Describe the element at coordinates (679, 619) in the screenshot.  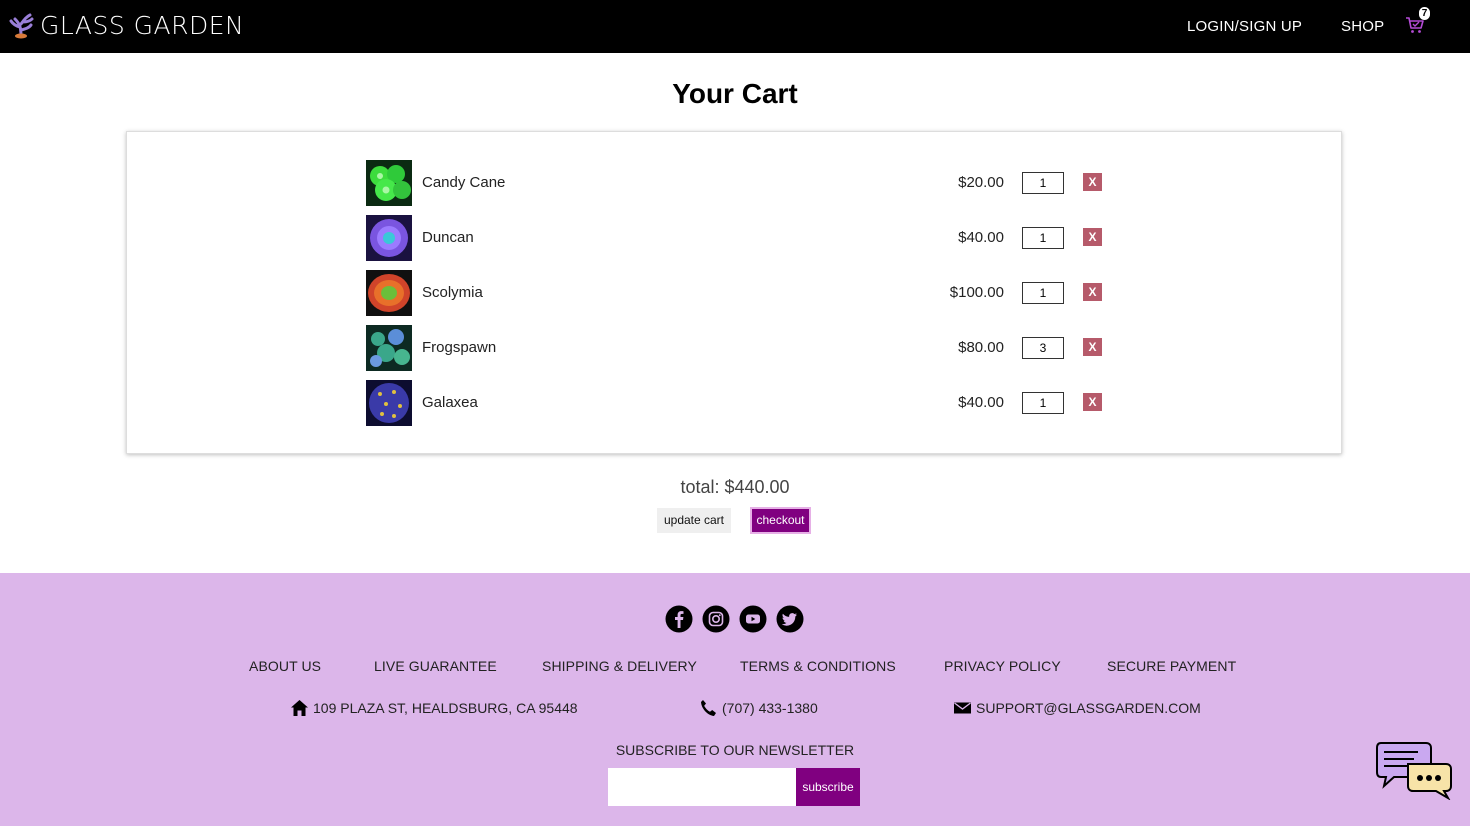
I see `facebook-icon` at that location.